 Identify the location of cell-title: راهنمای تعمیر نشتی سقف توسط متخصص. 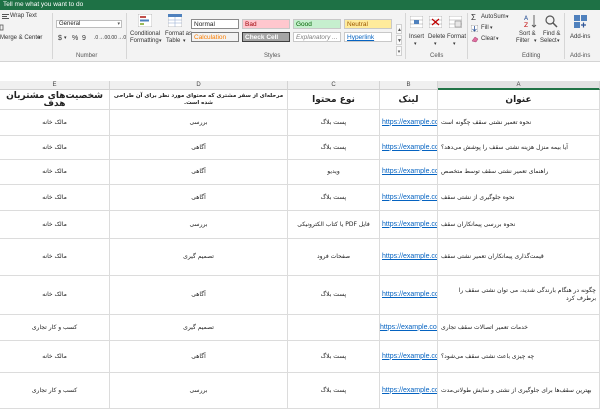
(519, 172).